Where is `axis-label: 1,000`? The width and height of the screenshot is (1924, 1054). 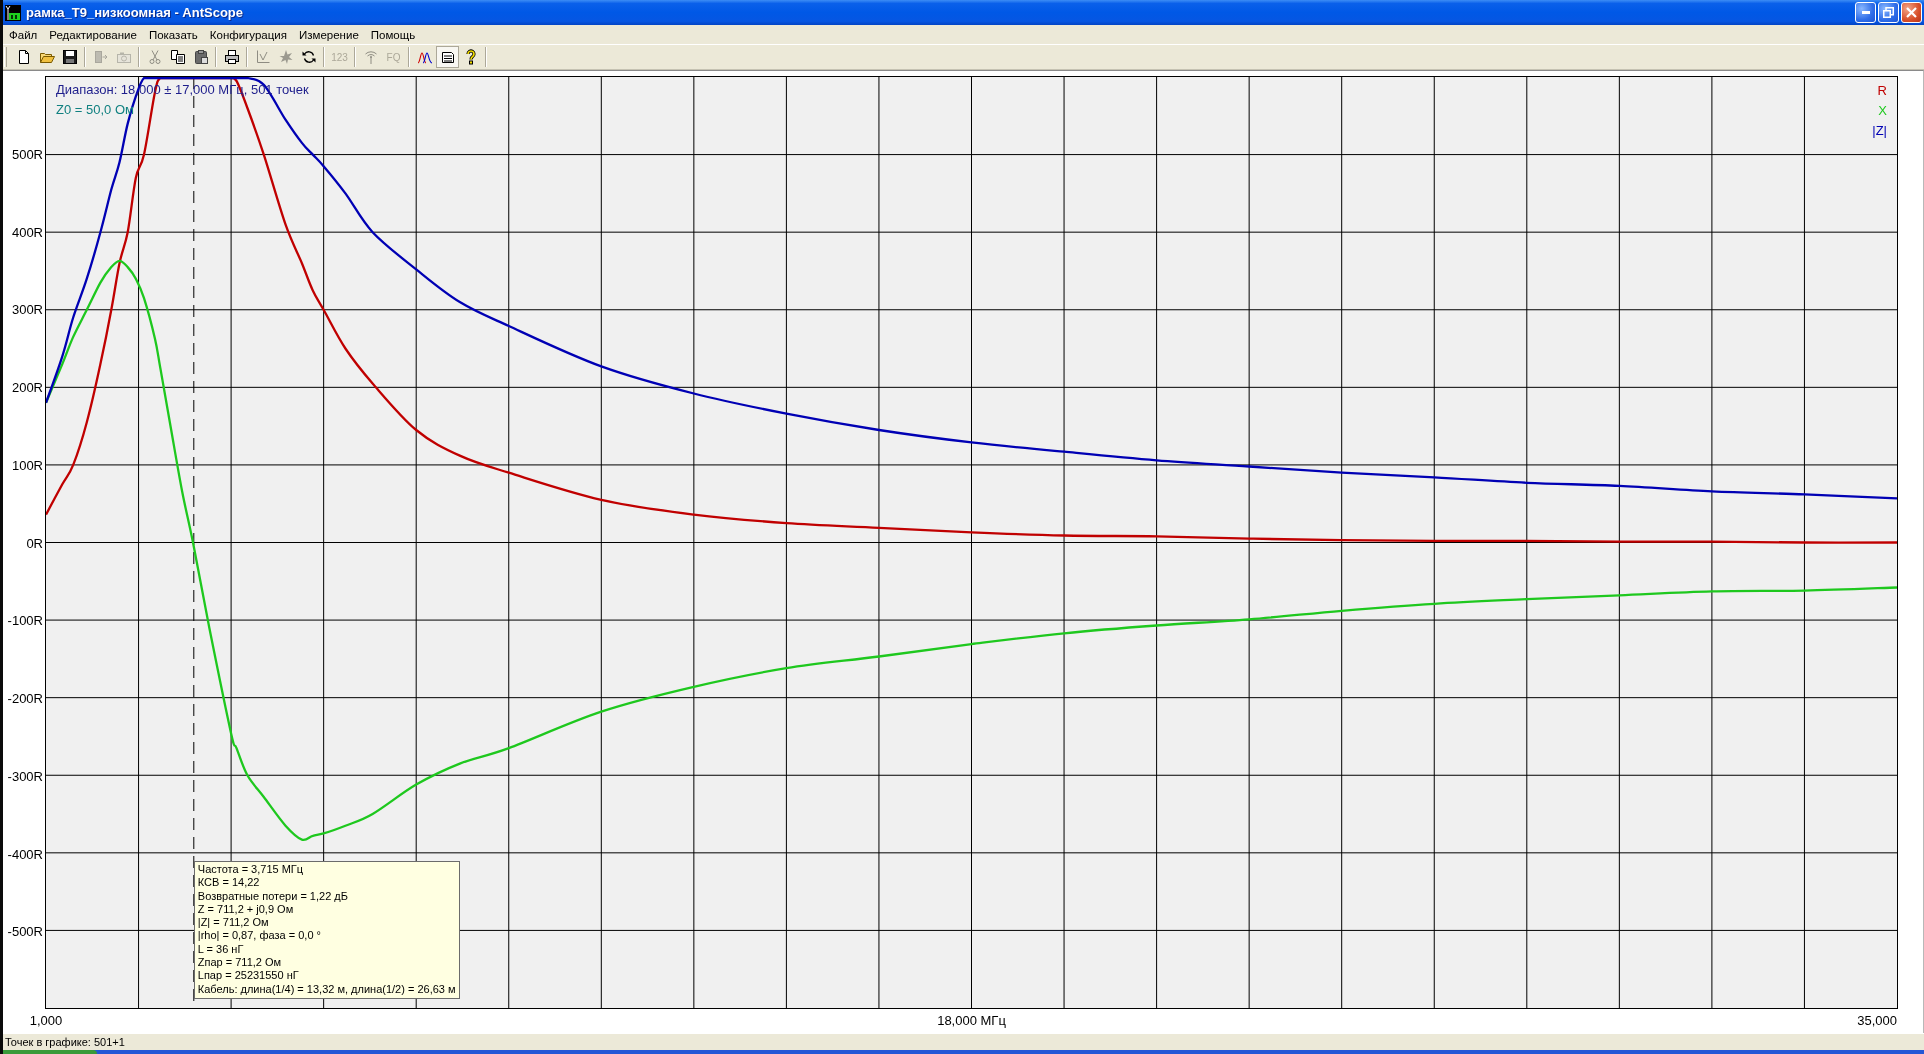
axis-label: 1,000 is located at coordinates (46, 1020).